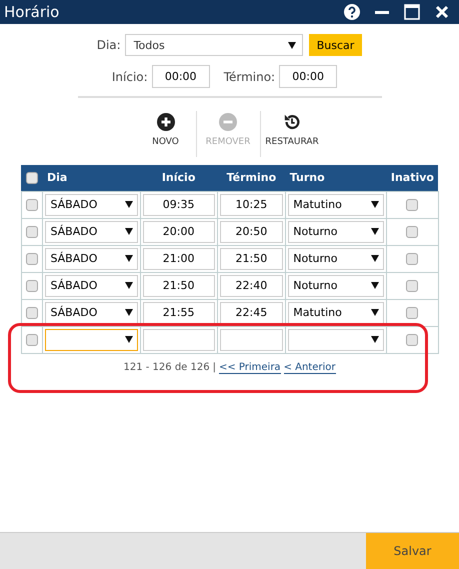 Image resolution: width=459 pixels, height=569 pixels. I want to click on help-icon, so click(352, 12).